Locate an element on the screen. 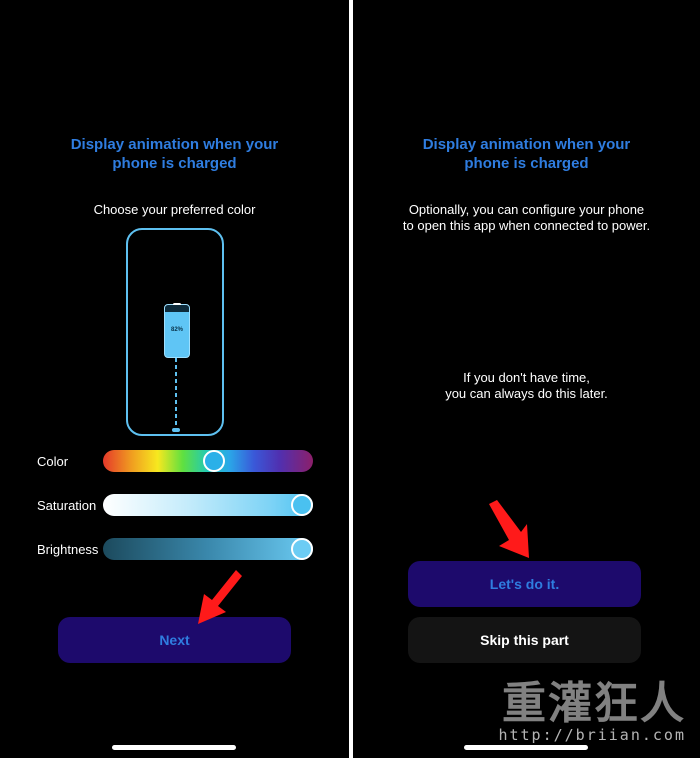 The height and width of the screenshot is (758, 700). watermark: 重灌狂人 http://briian.com is located at coordinates (592, 711).